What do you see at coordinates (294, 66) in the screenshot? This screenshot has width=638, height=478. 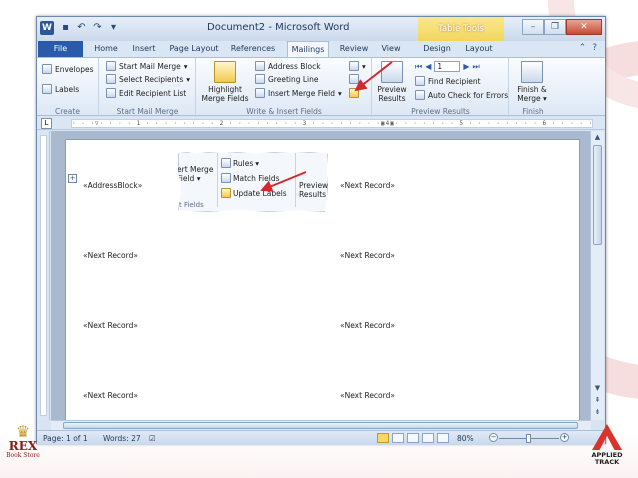 I see `address-block-label: Address Block` at bounding box center [294, 66].